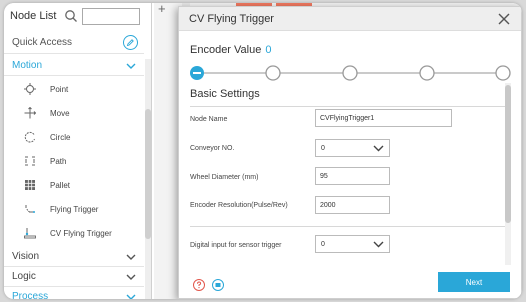 Image resolution: width=526 pixels, height=302 pixels. What do you see at coordinates (352, 205) in the screenshot?
I see `encoder-resolution-input: 2000` at bounding box center [352, 205].